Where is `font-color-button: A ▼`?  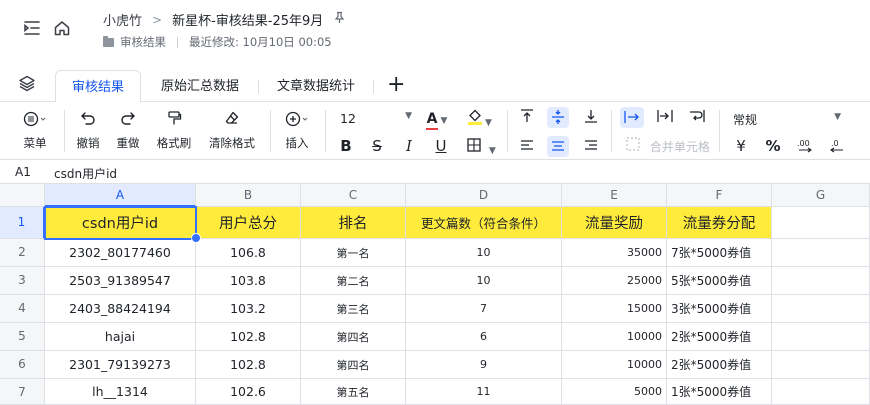
font-color-button: A ▼ is located at coordinates (437, 119).